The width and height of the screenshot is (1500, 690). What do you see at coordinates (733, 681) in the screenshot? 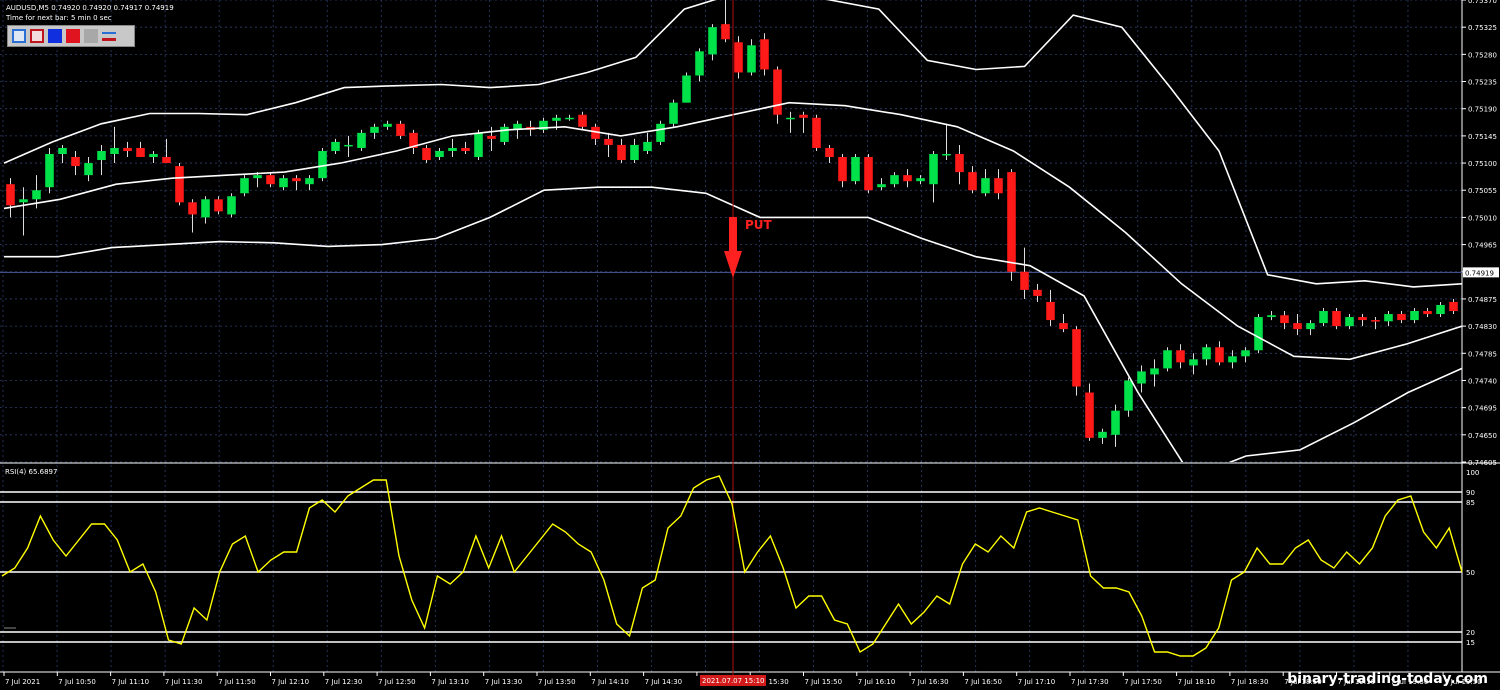
I see `signal-time-label: 2021.07.07 15:10` at bounding box center [733, 681].